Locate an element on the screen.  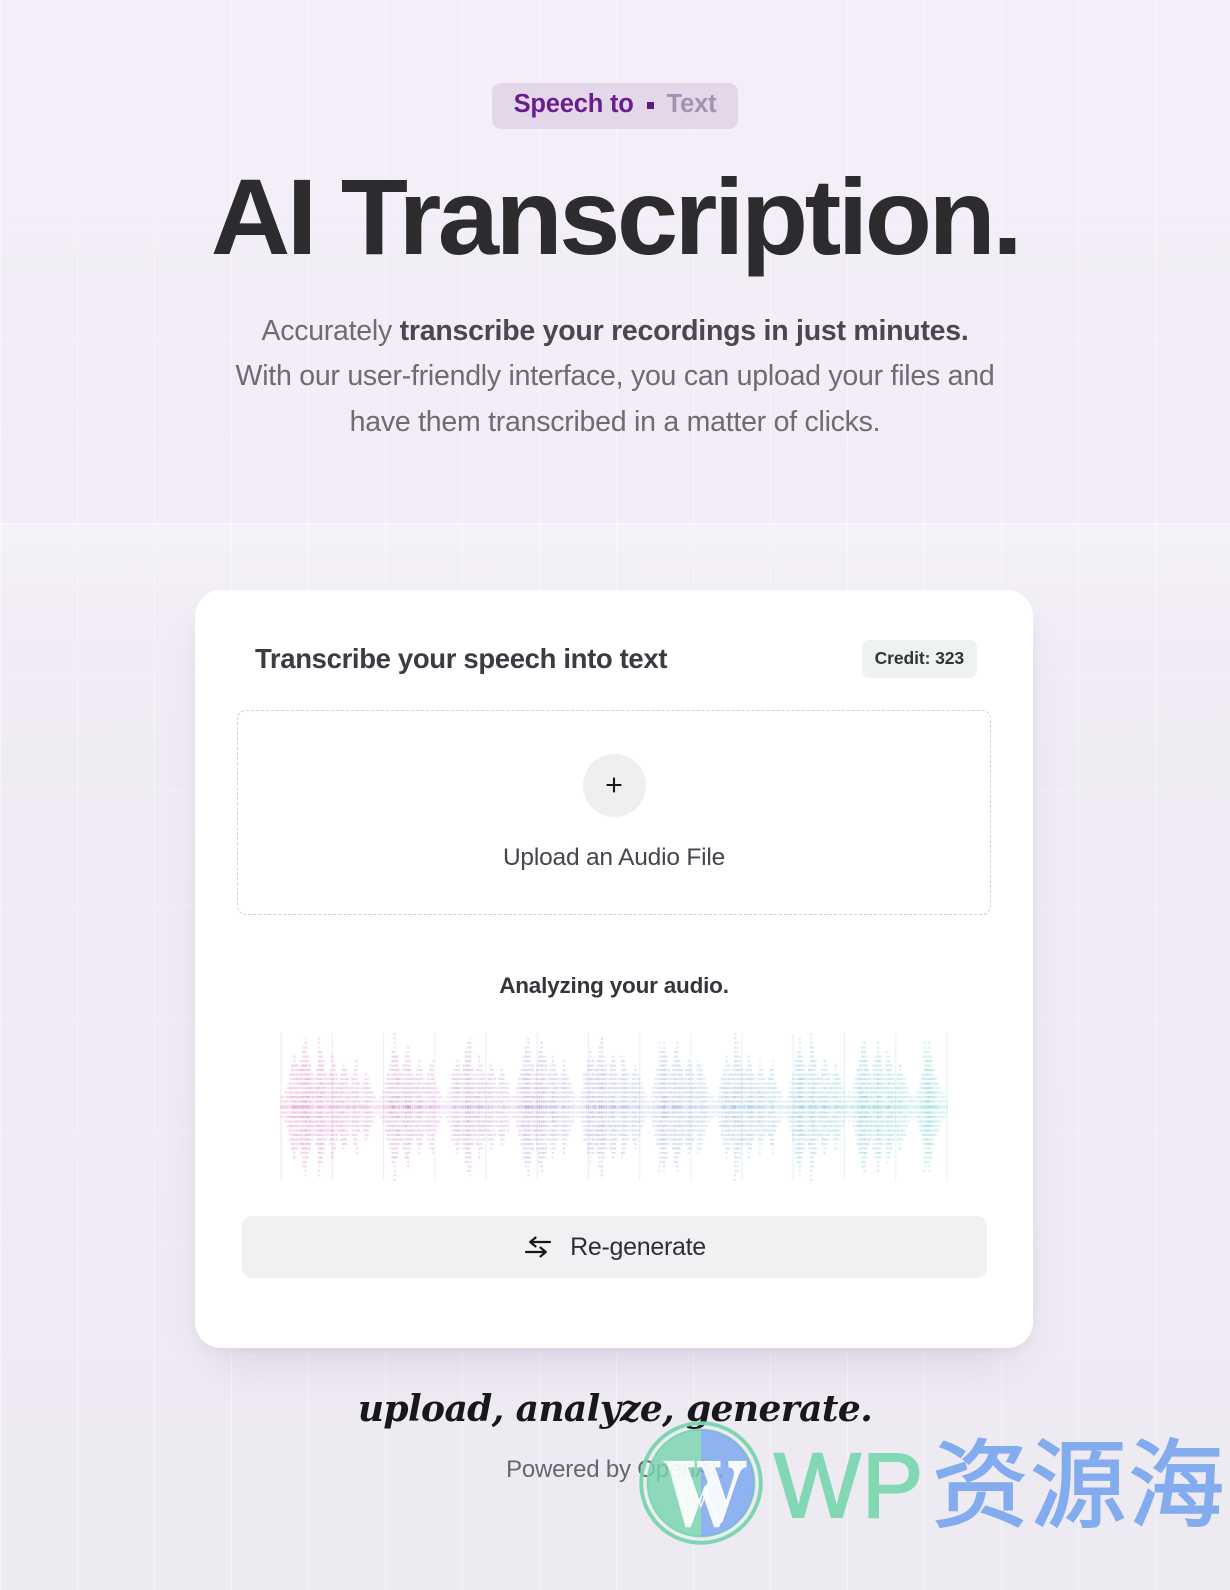
regenerate-button: Re-generate is located at coordinates (614, 1247).